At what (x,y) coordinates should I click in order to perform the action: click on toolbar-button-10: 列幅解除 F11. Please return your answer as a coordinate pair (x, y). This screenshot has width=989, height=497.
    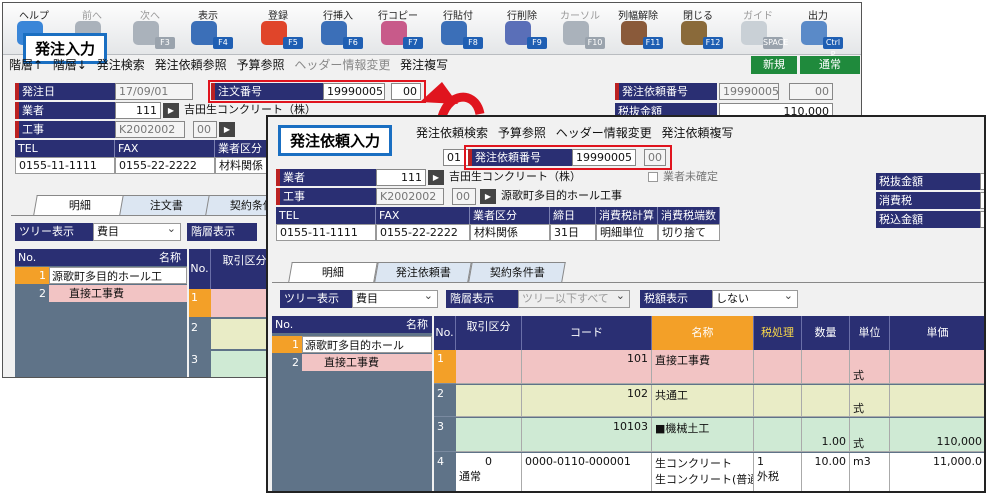
    Looking at the image, I should click on (638, 29).